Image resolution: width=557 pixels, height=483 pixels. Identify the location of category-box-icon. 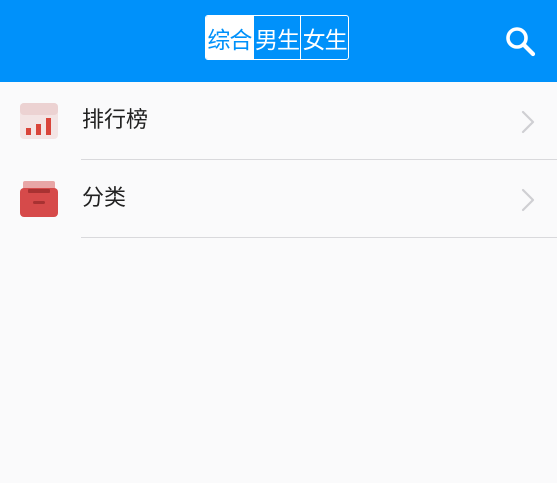
(39, 199).